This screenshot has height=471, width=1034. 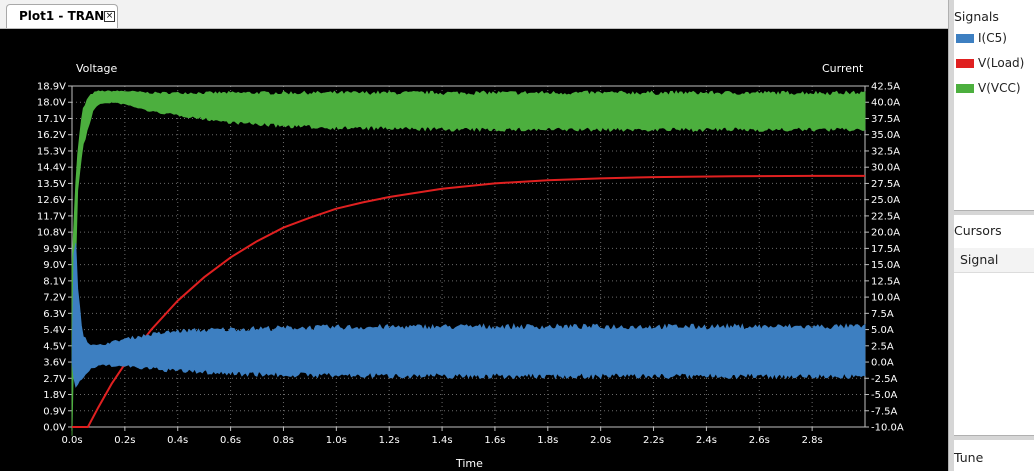 I want to click on tab-plot1-tran: Plot1 - TRAN ×, so click(x=62, y=16).